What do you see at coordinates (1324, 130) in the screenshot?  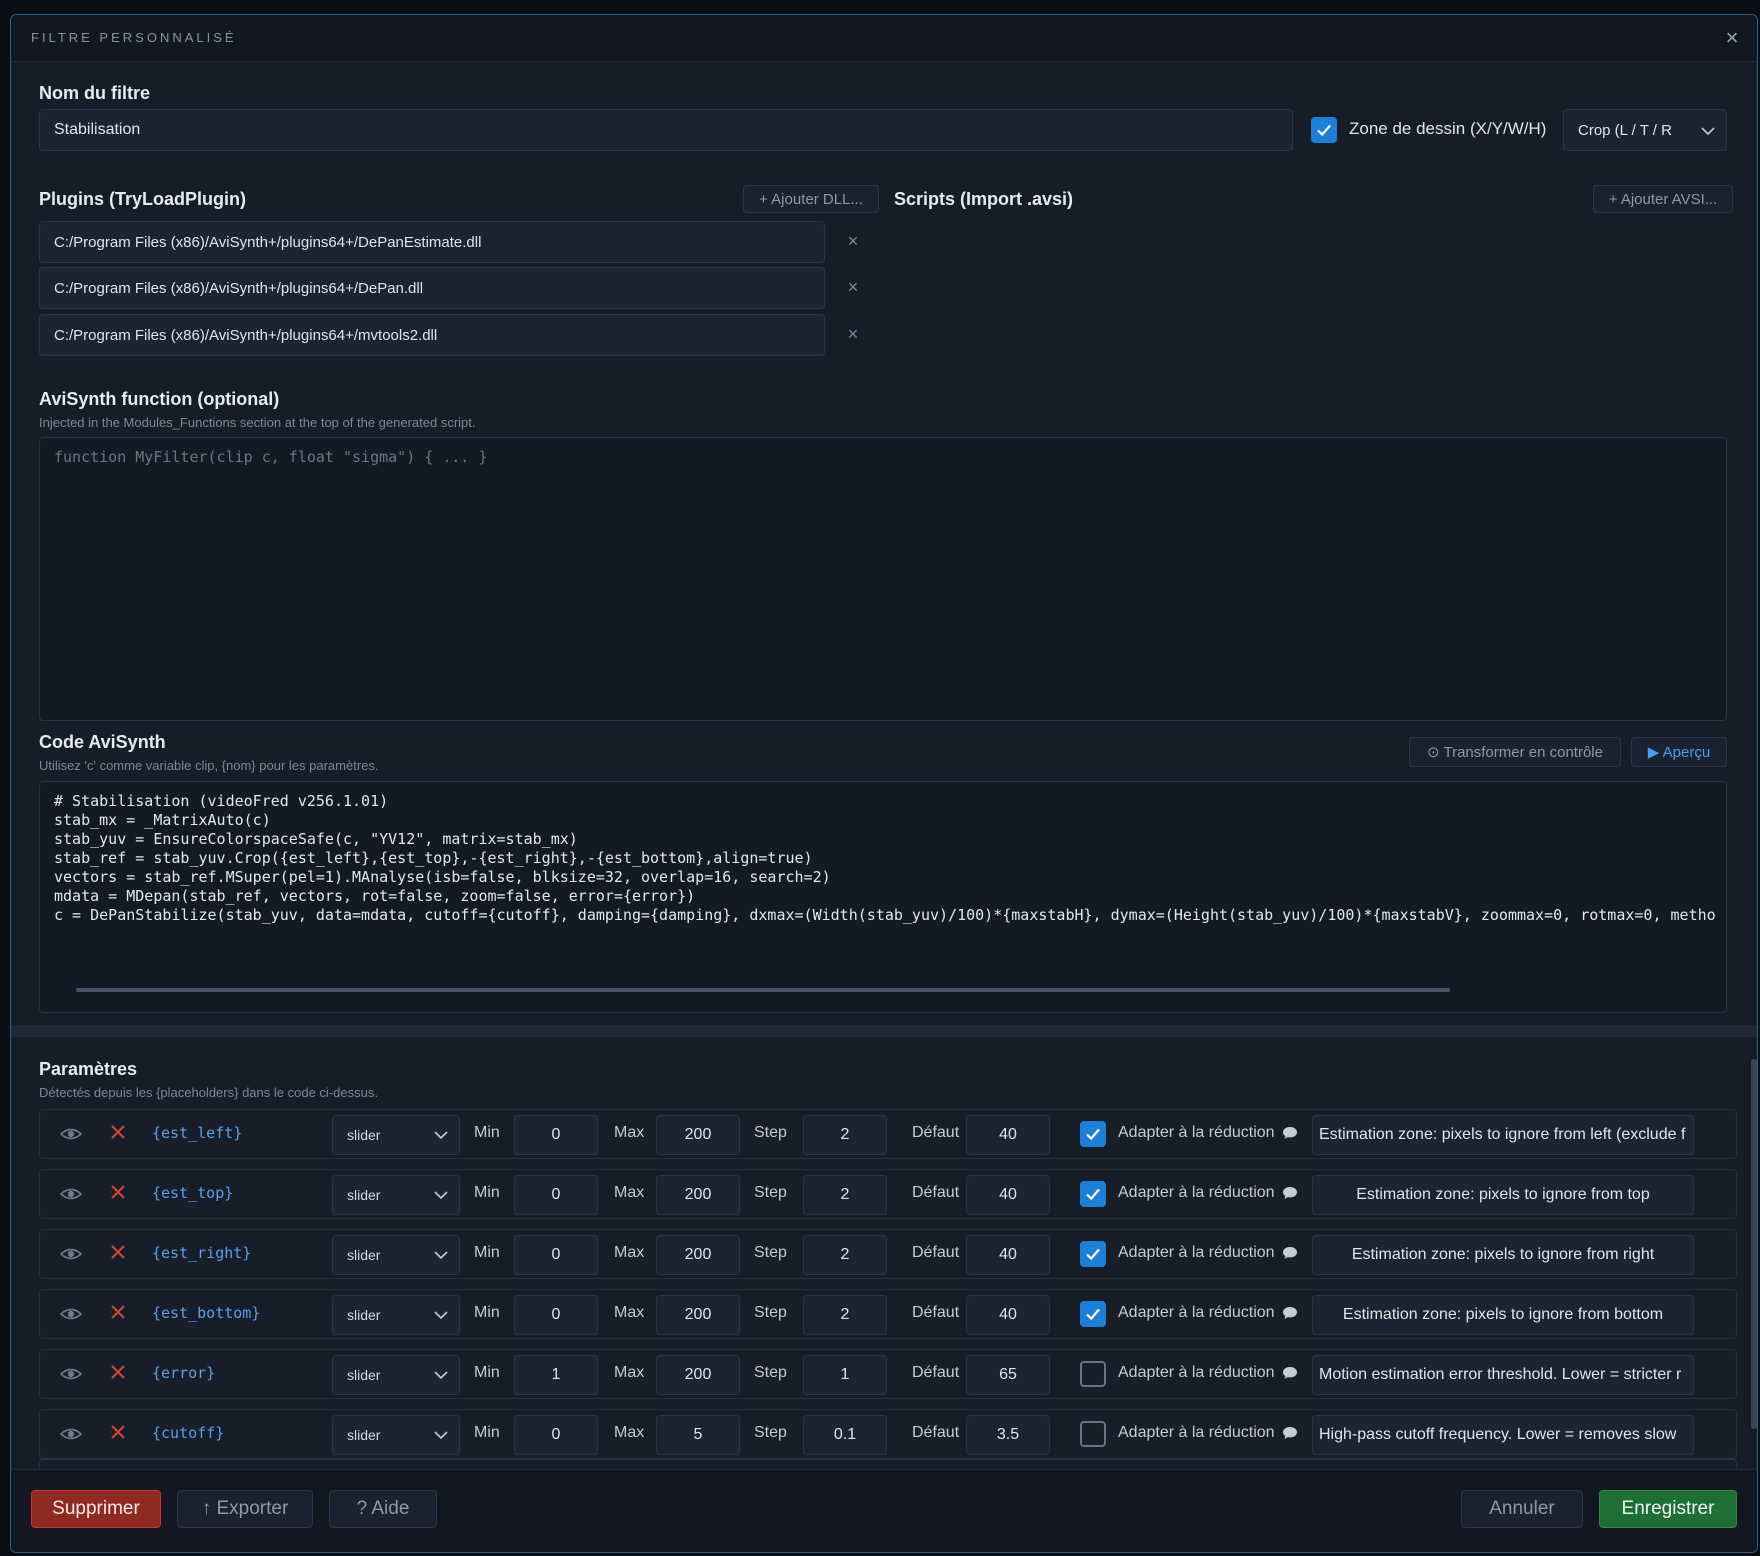 I see `draw-zone-checkbox` at bounding box center [1324, 130].